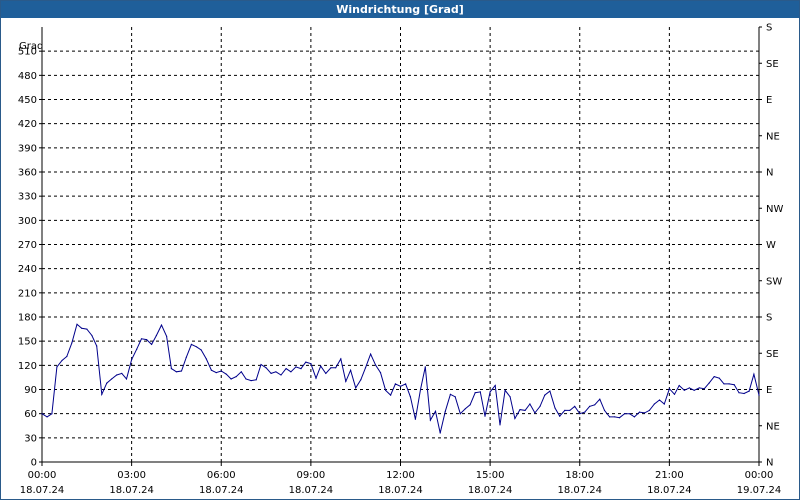  I want to click on y-tick-label: 480, so click(27, 76).